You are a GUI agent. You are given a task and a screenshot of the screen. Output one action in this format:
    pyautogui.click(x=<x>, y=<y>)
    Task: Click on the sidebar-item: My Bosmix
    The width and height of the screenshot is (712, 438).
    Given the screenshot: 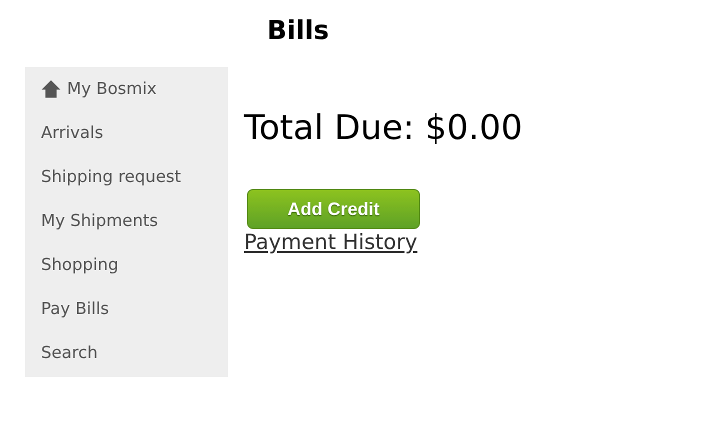 What is the action you would take?
    pyautogui.click(x=99, y=99)
    